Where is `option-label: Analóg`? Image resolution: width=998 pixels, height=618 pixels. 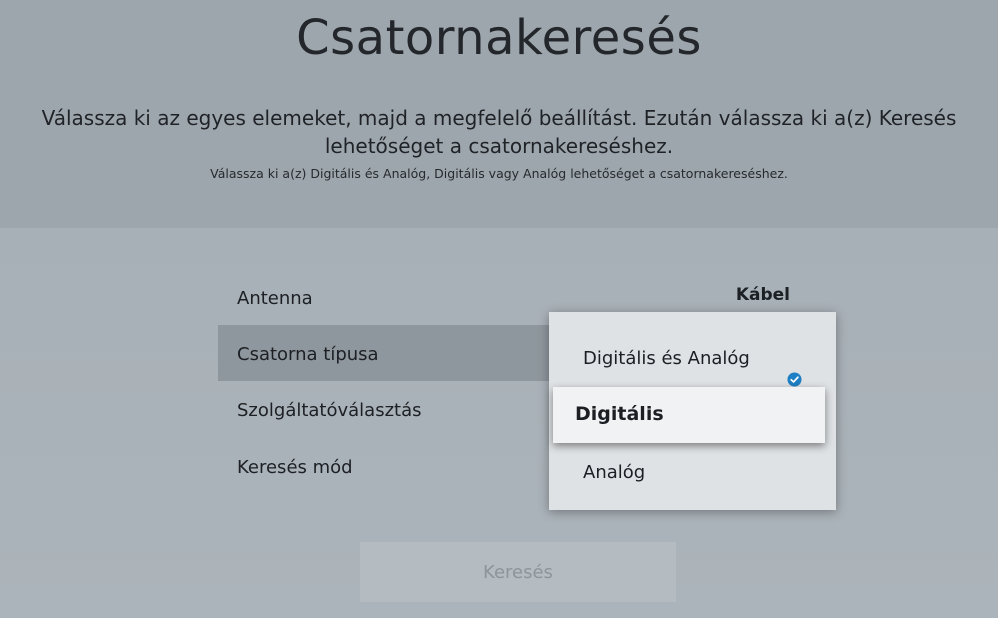
option-label: Analóg is located at coordinates (614, 472).